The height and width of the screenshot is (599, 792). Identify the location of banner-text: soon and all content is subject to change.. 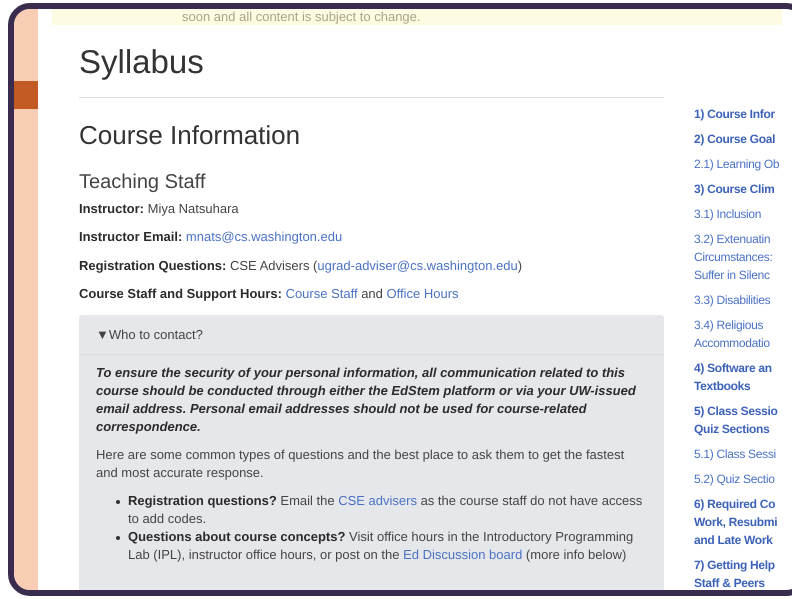
(301, 17).